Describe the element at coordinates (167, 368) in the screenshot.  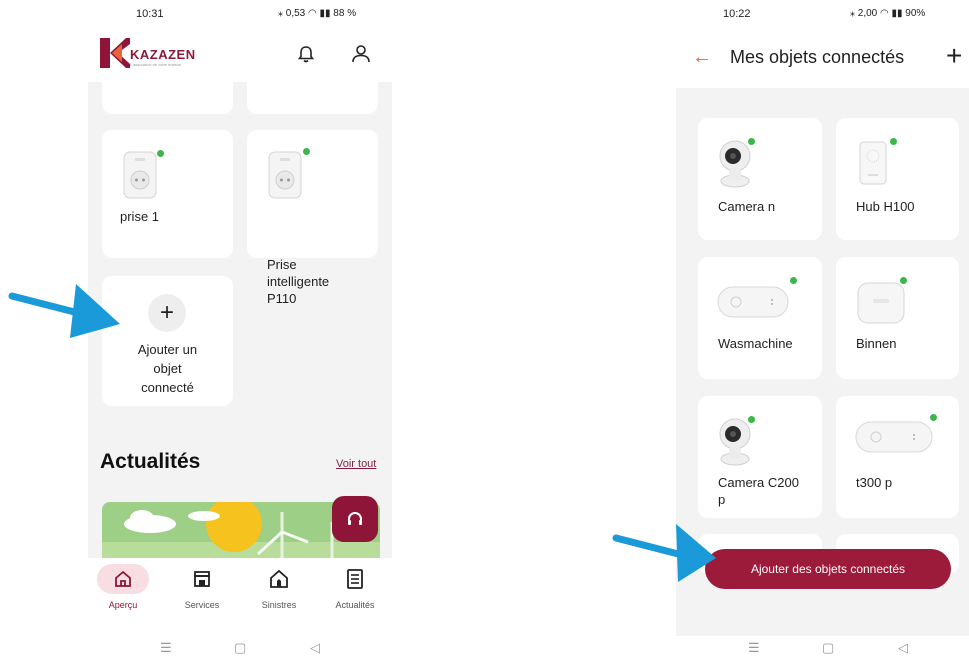
I see `add-card-label: Ajouter un objet connecté` at that location.